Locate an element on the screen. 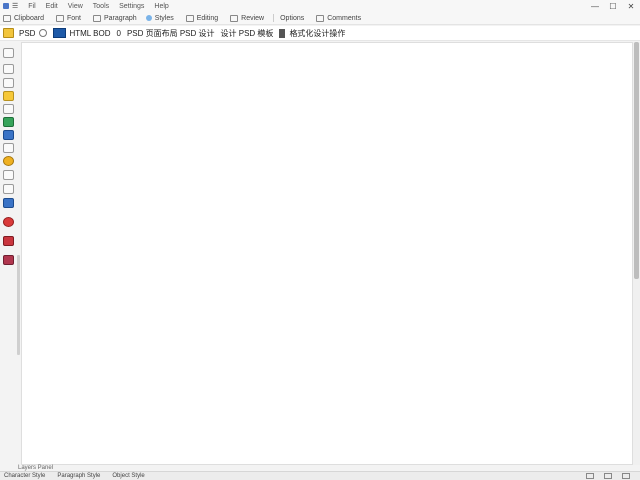  menu-item-view: View is located at coordinates (75, 6).